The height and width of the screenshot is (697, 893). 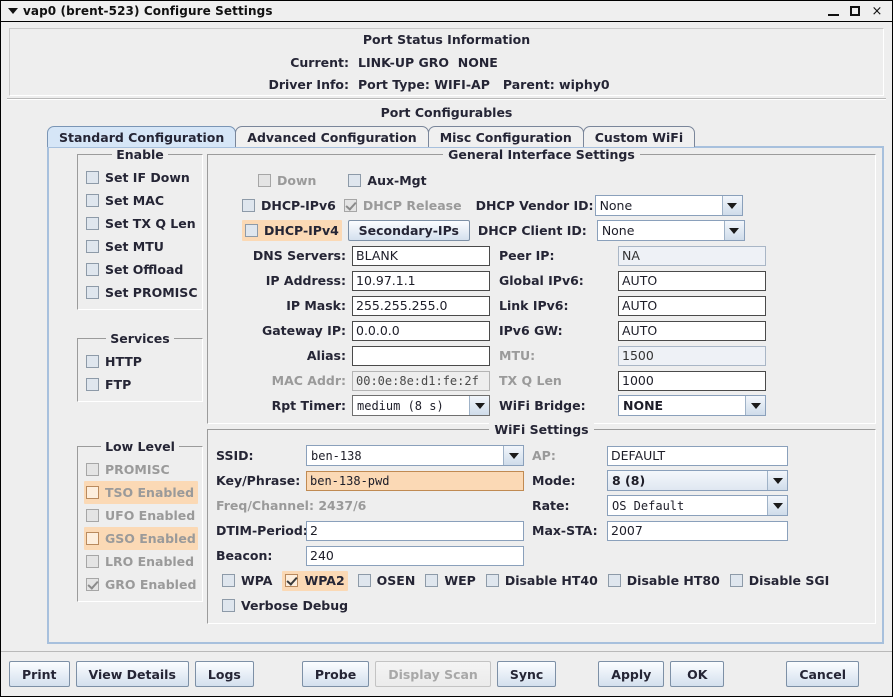 I want to click on checkbox-lro-enabled: LRO Enabled, so click(x=141, y=561).